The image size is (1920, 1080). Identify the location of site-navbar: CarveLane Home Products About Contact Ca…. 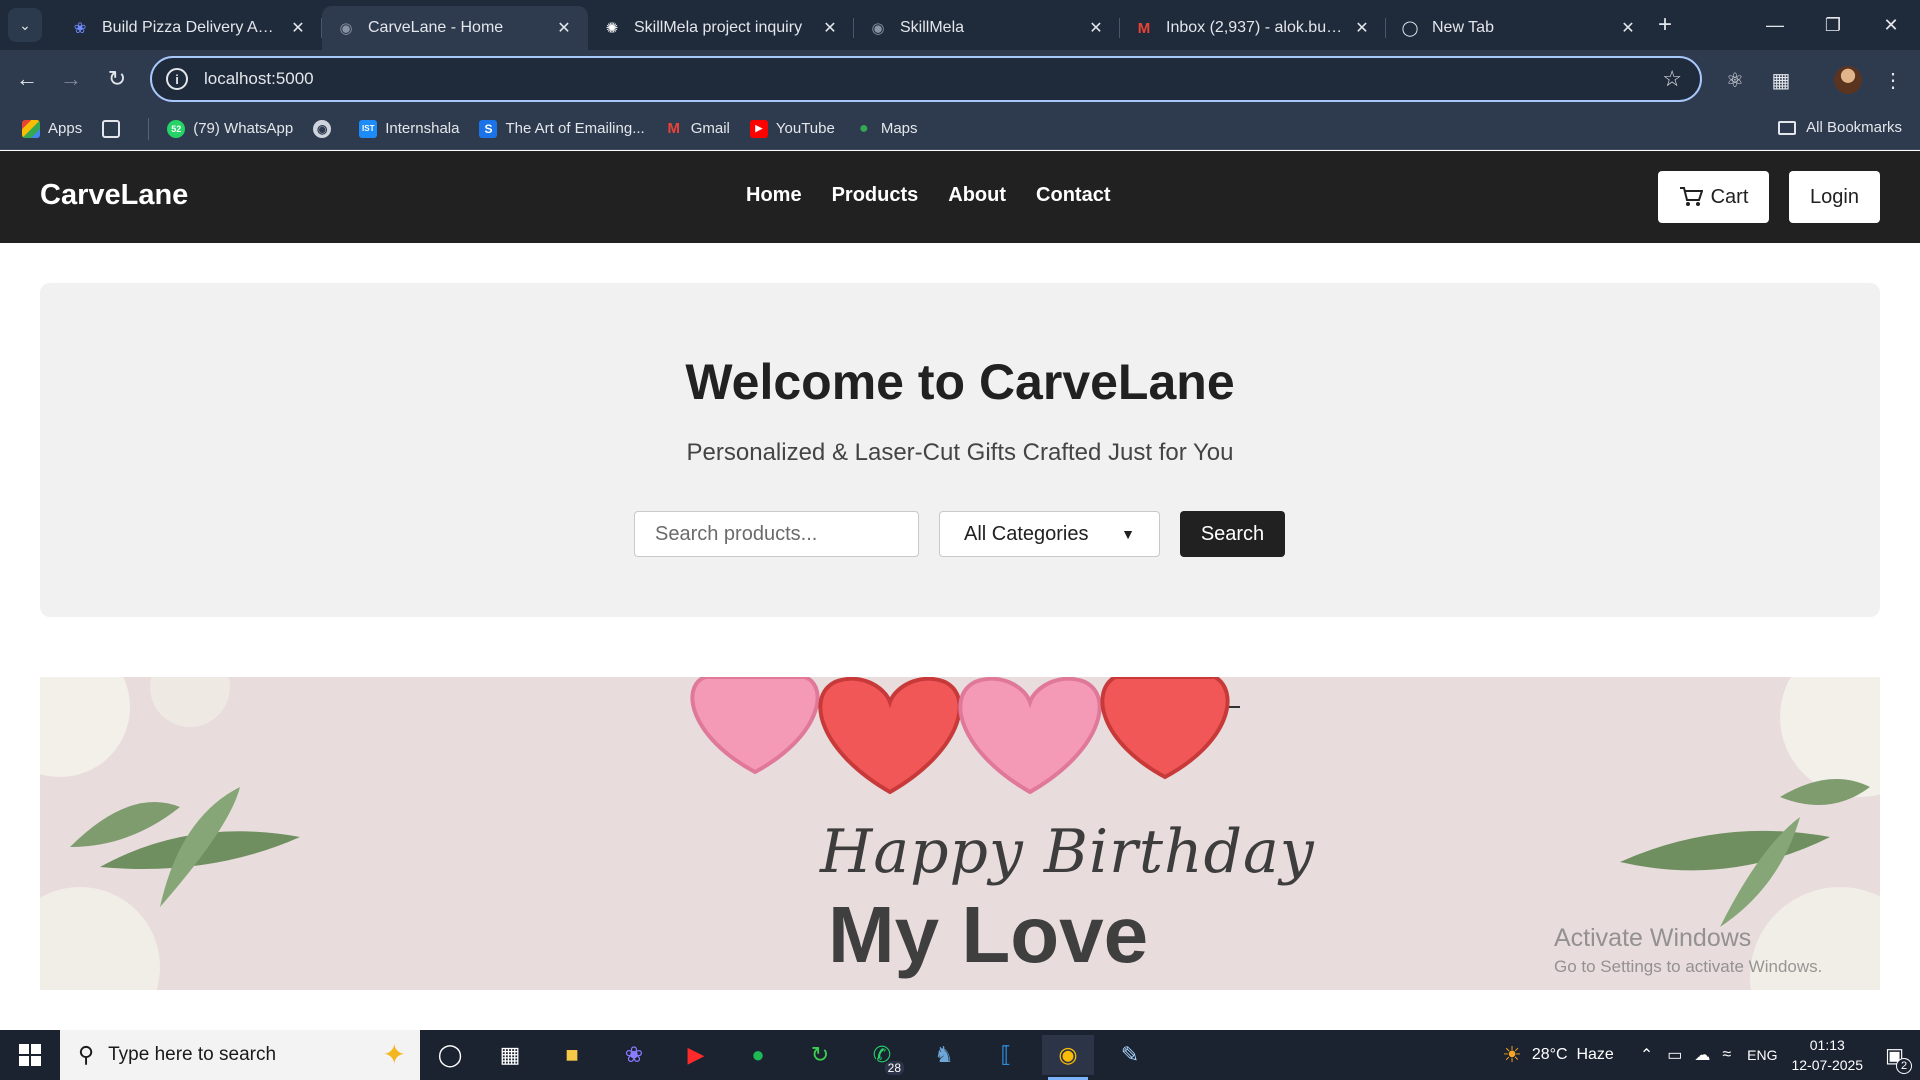
(960, 197).